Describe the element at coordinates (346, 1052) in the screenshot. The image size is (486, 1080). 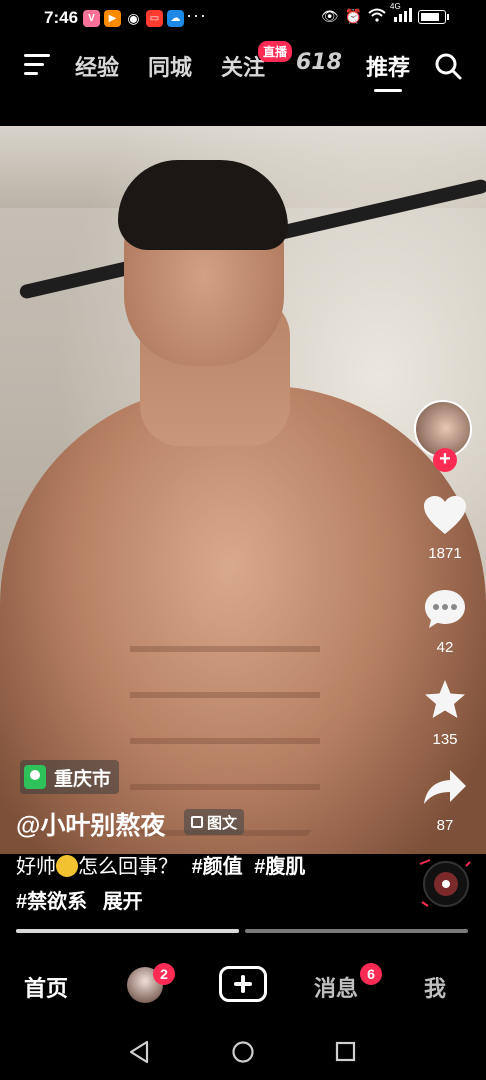
I see `recents-square-icon` at that location.